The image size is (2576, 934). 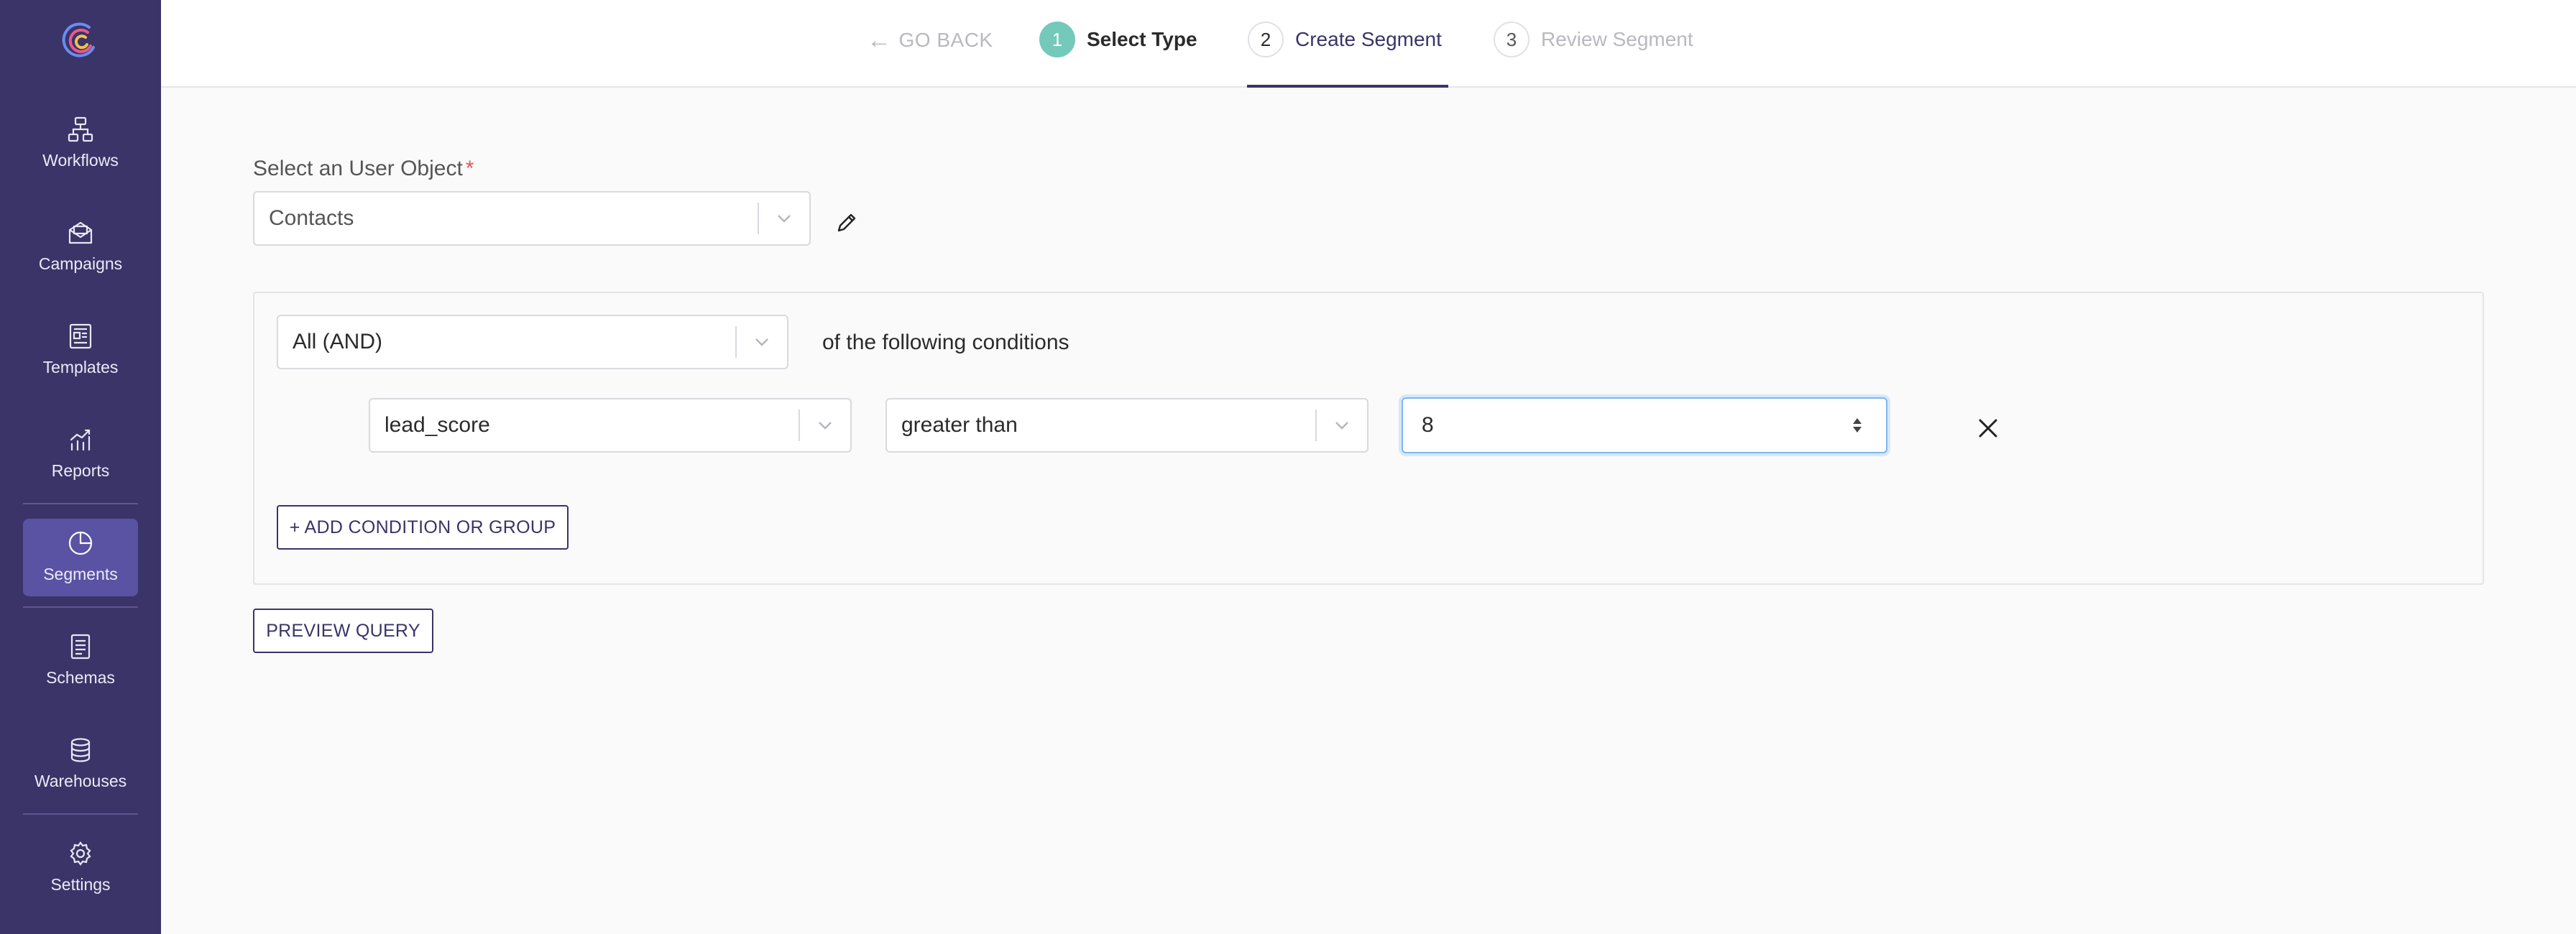 I want to click on step-number: 2, so click(x=1266, y=40).